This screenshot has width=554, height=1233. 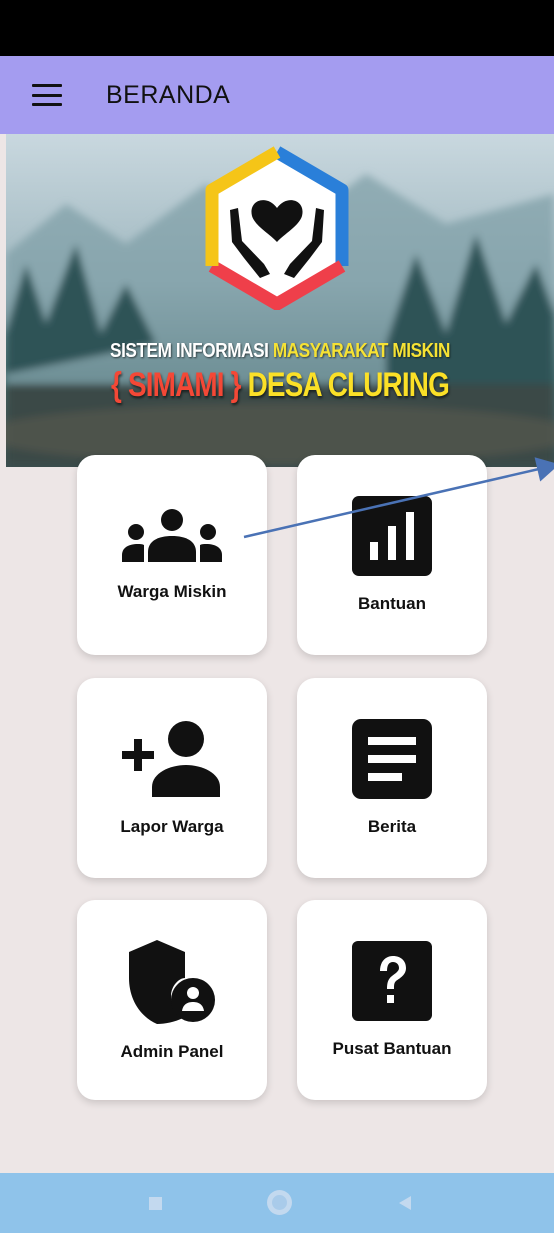 I want to click on bantuan-label: Bantuan, so click(x=392, y=603).